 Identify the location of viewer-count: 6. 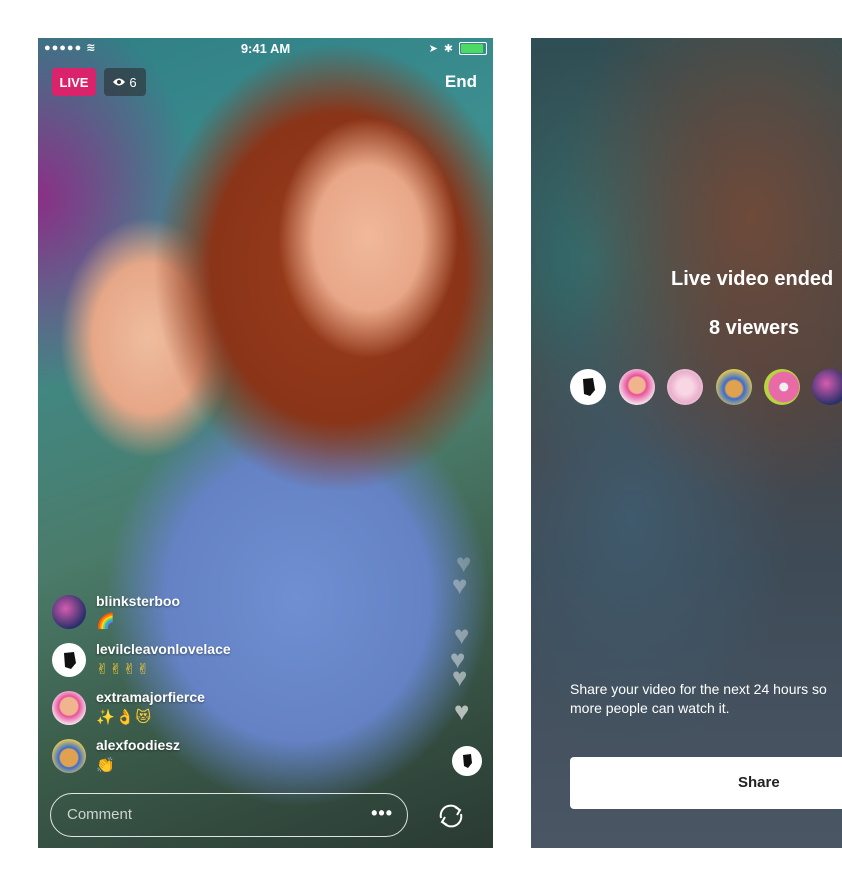
(133, 82).